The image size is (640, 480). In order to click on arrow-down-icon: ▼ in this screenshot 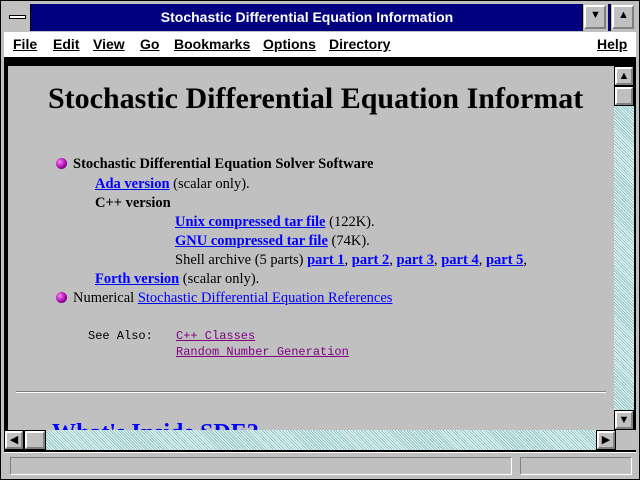, I will do `click(624, 420)`.